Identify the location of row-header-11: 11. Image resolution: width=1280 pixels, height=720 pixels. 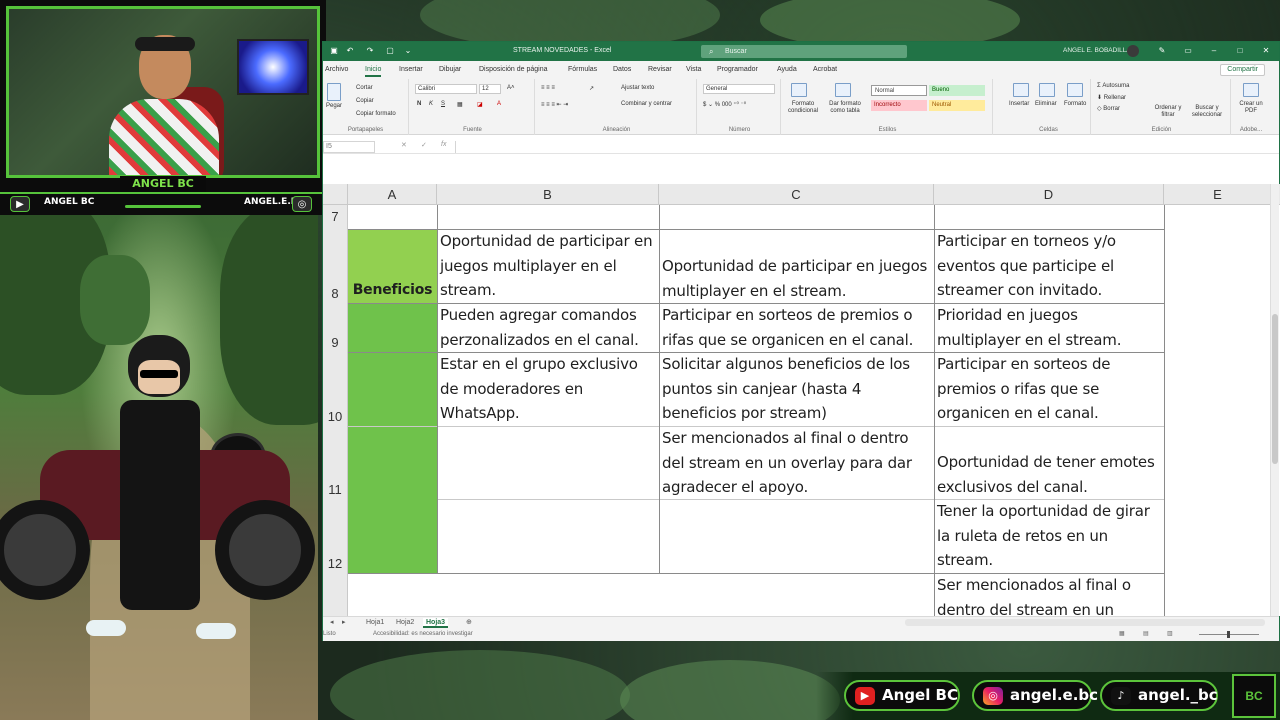
(335, 462).